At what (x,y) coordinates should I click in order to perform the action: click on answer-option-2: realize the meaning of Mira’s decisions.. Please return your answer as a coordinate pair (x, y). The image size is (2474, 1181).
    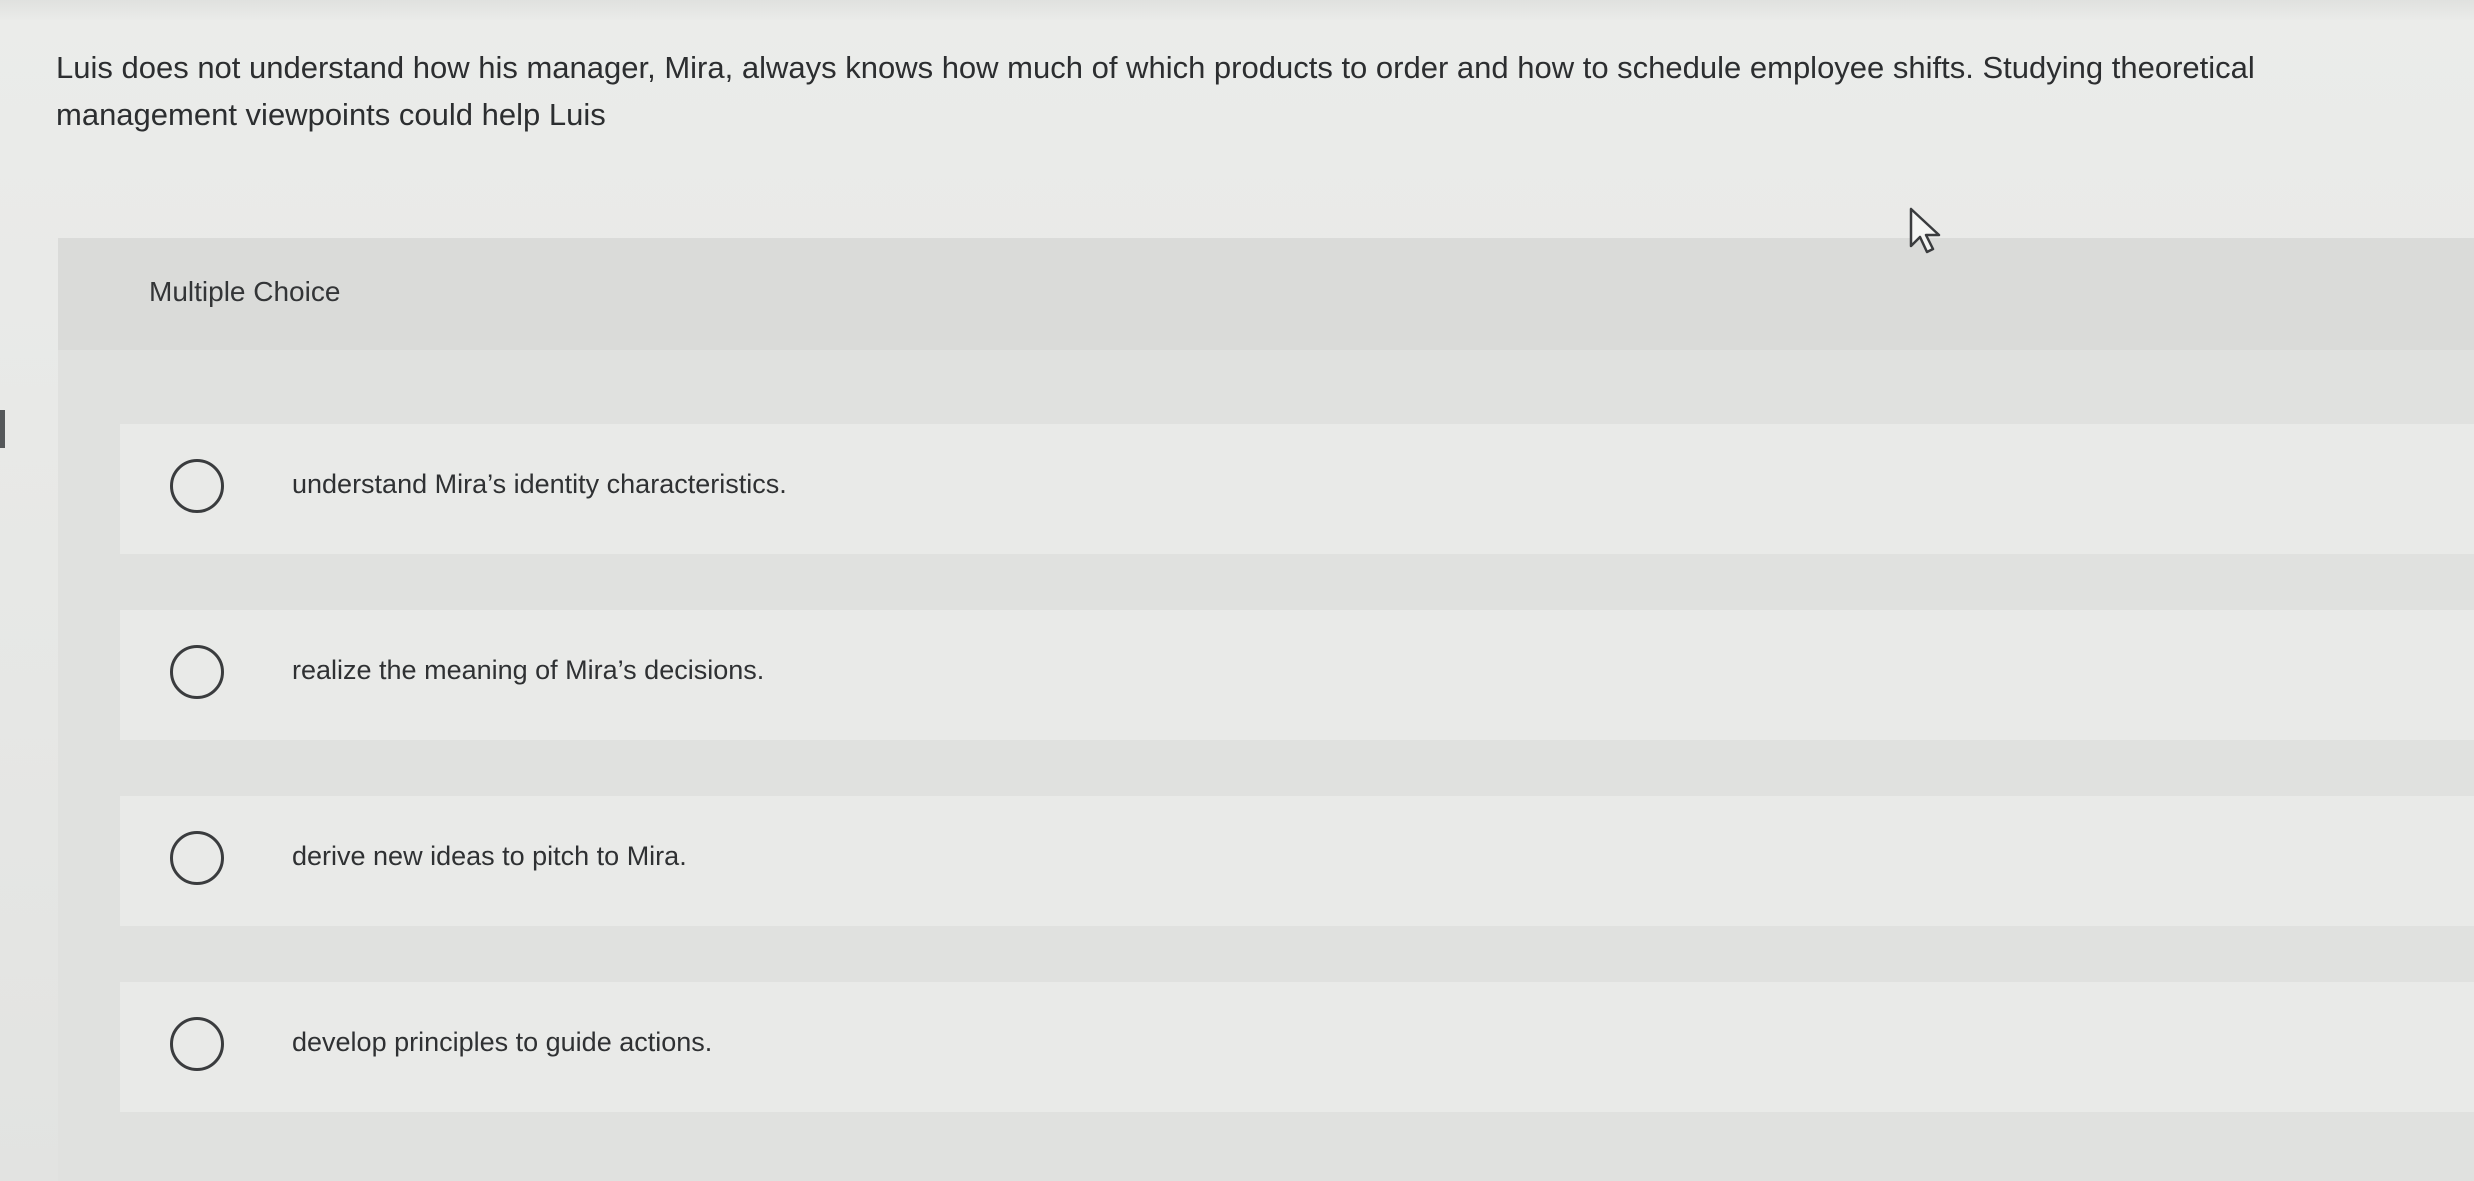
    Looking at the image, I should click on (1297, 675).